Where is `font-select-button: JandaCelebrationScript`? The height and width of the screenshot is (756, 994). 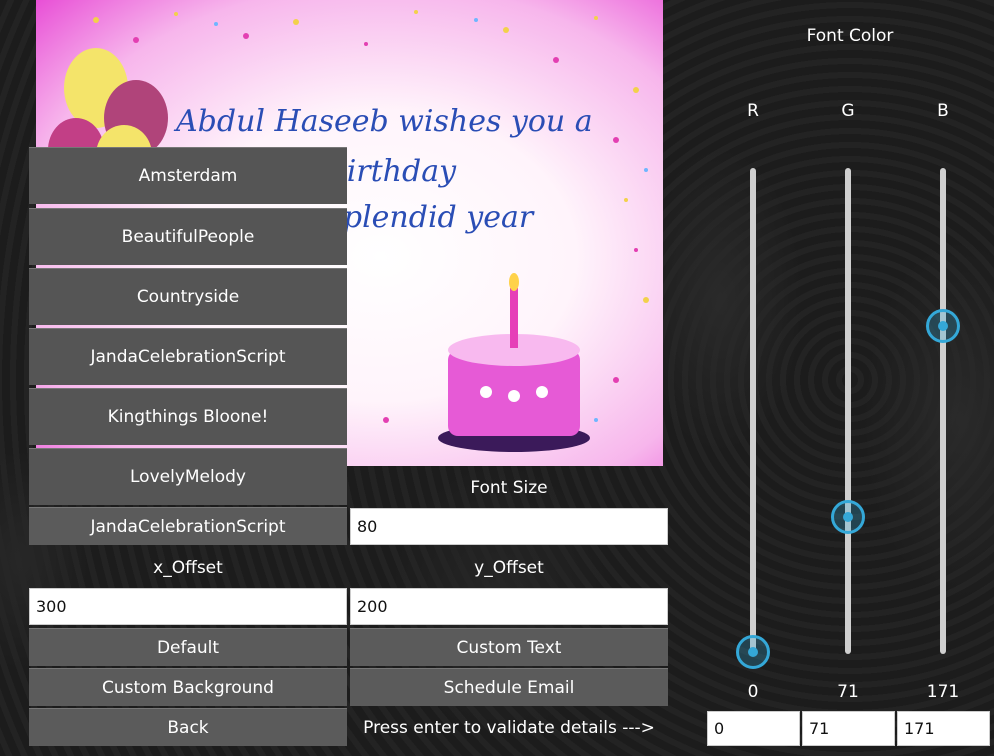 font-select-button: JandaCelebrationScript is located at coordinates (188, 526).